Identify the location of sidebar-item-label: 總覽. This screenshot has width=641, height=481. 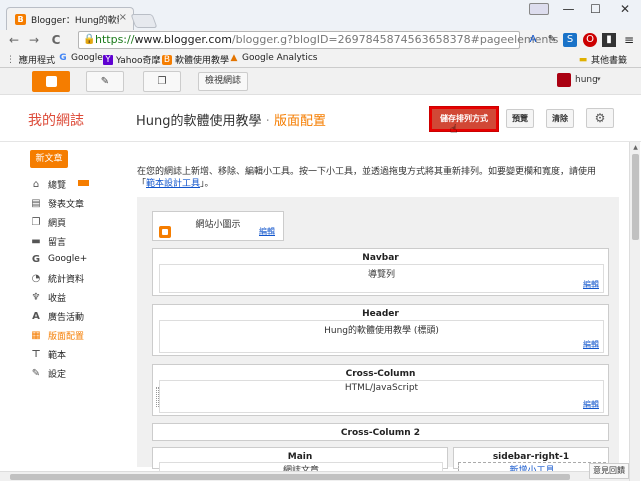
(57, 185).